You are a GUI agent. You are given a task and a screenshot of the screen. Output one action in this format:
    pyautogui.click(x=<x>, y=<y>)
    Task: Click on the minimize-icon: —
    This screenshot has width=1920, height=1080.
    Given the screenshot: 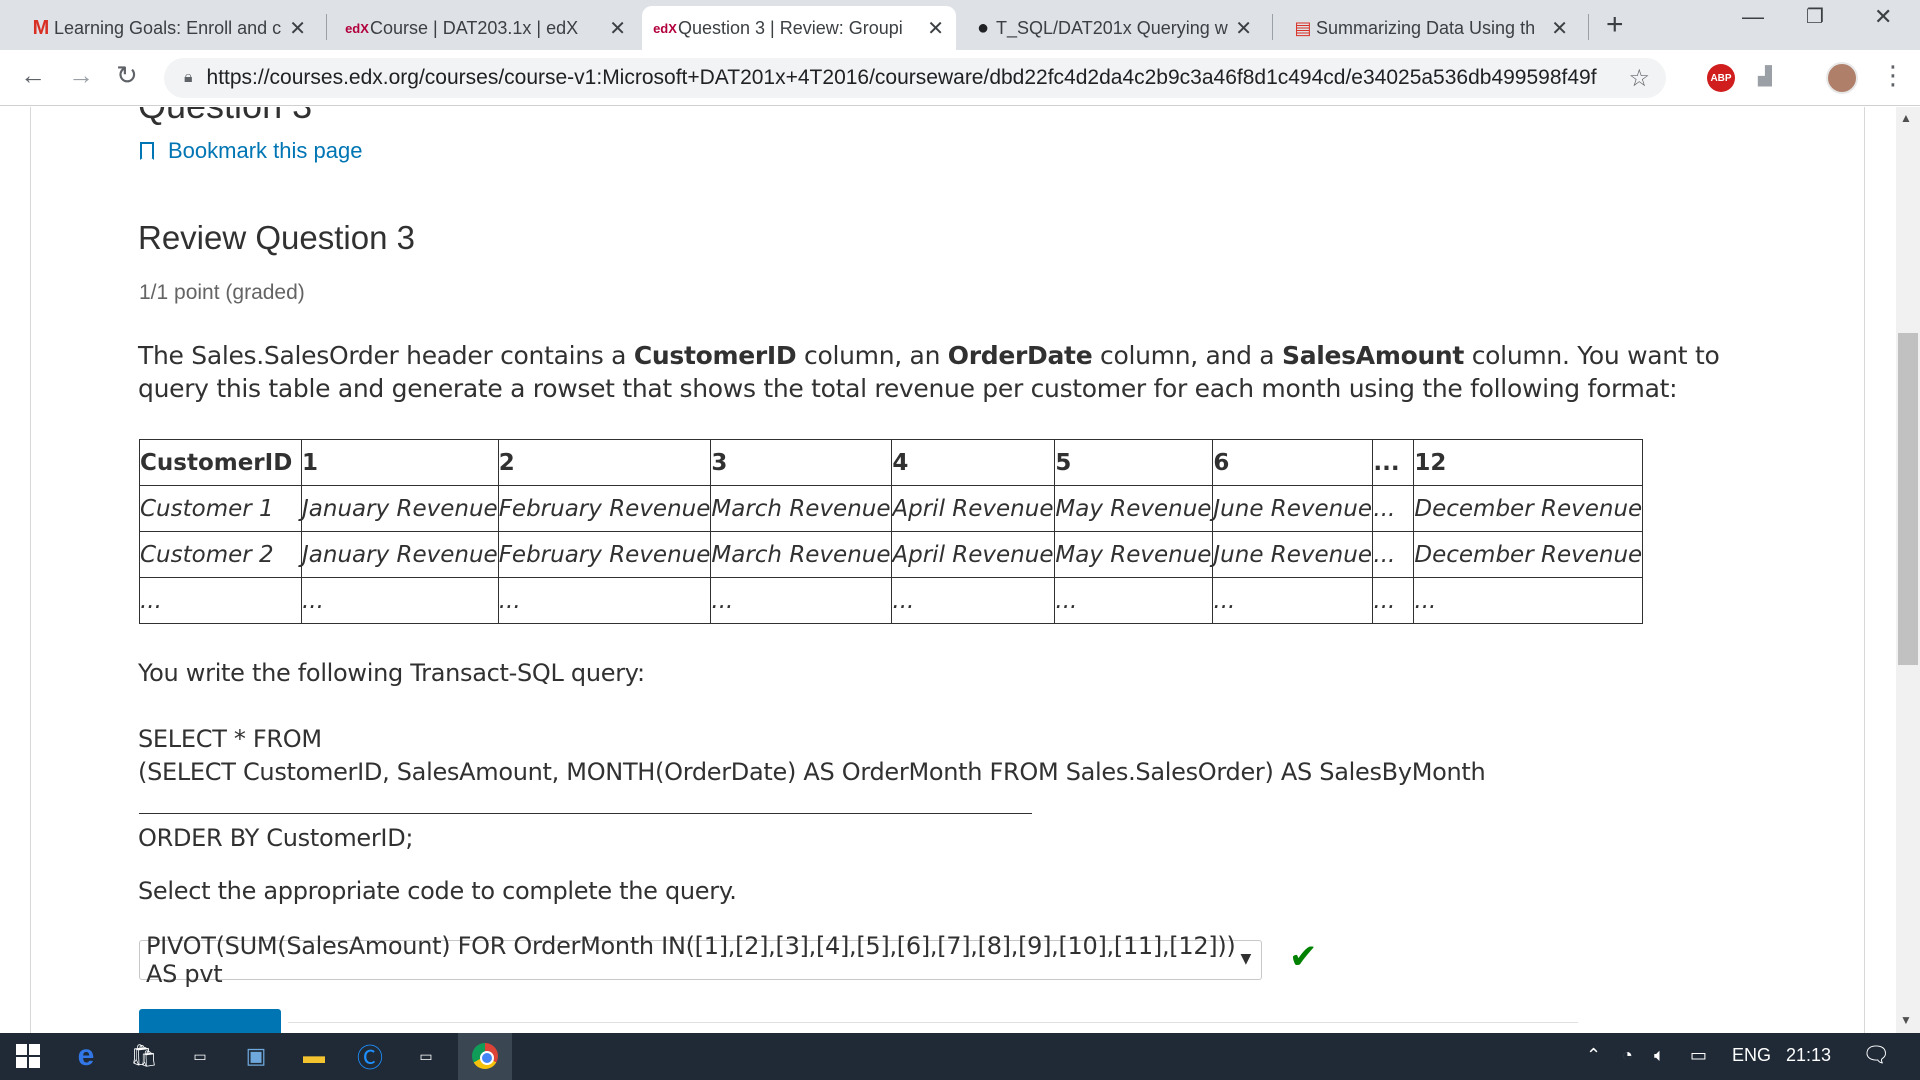 What is the action you would take?
    pyautogui.click(x=1753, y=17)
    